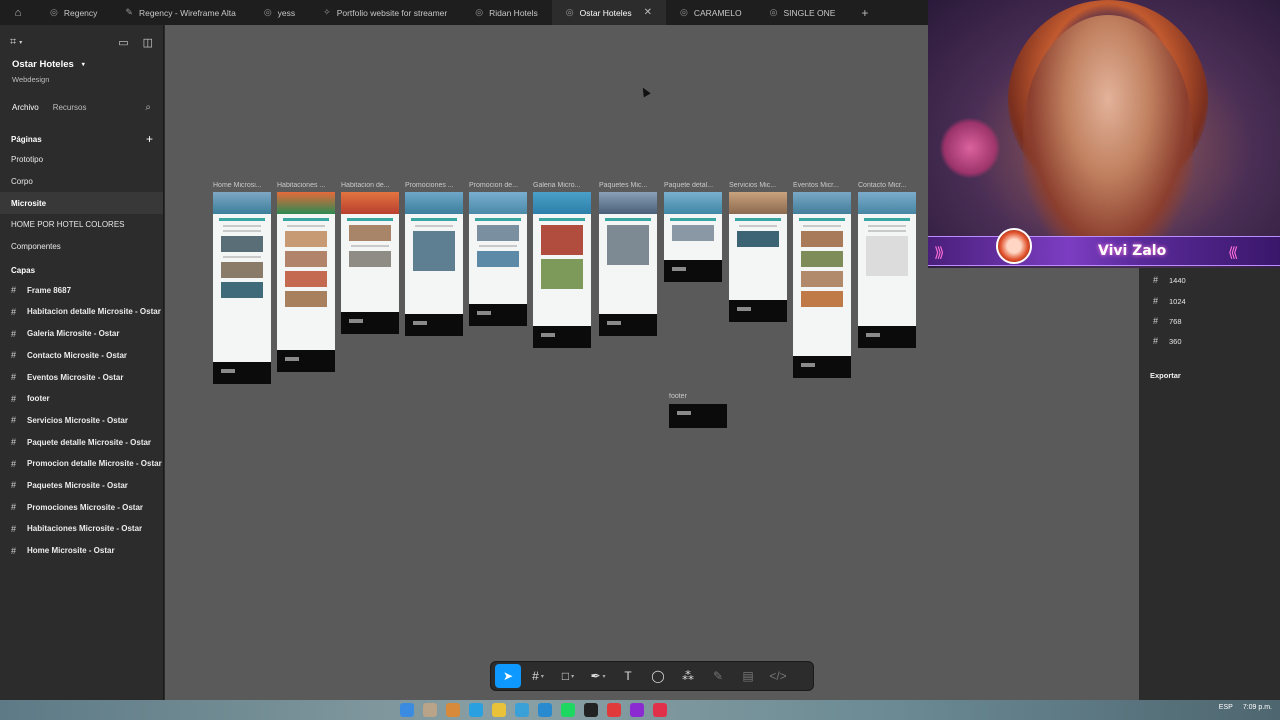  Describe the element at coordinates (306, 282) in the screenshot. I see `frame-habitaciones` at that location.